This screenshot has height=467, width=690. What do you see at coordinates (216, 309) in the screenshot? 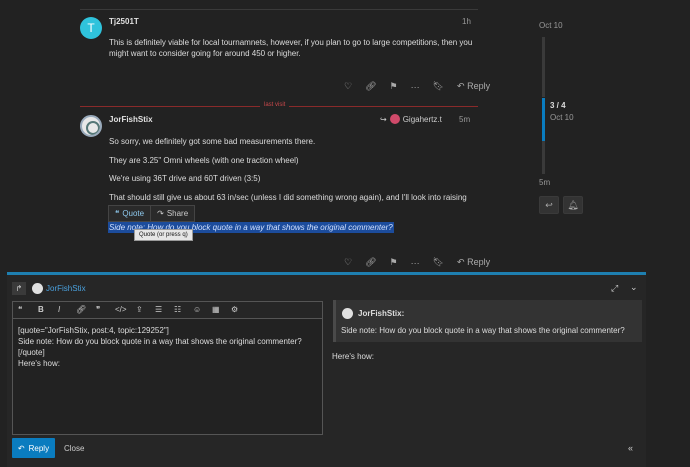
I see `date-icon: ▦` at bounding box center [216, 309].